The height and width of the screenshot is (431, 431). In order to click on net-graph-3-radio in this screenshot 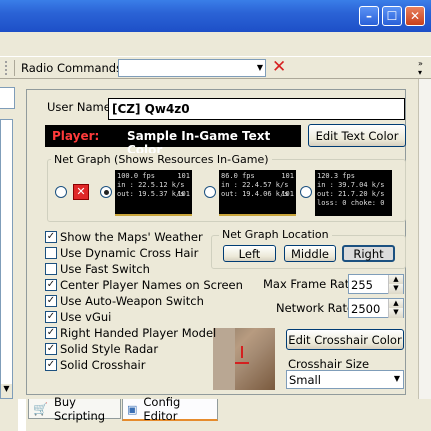, I will do `click(306, 192)`.